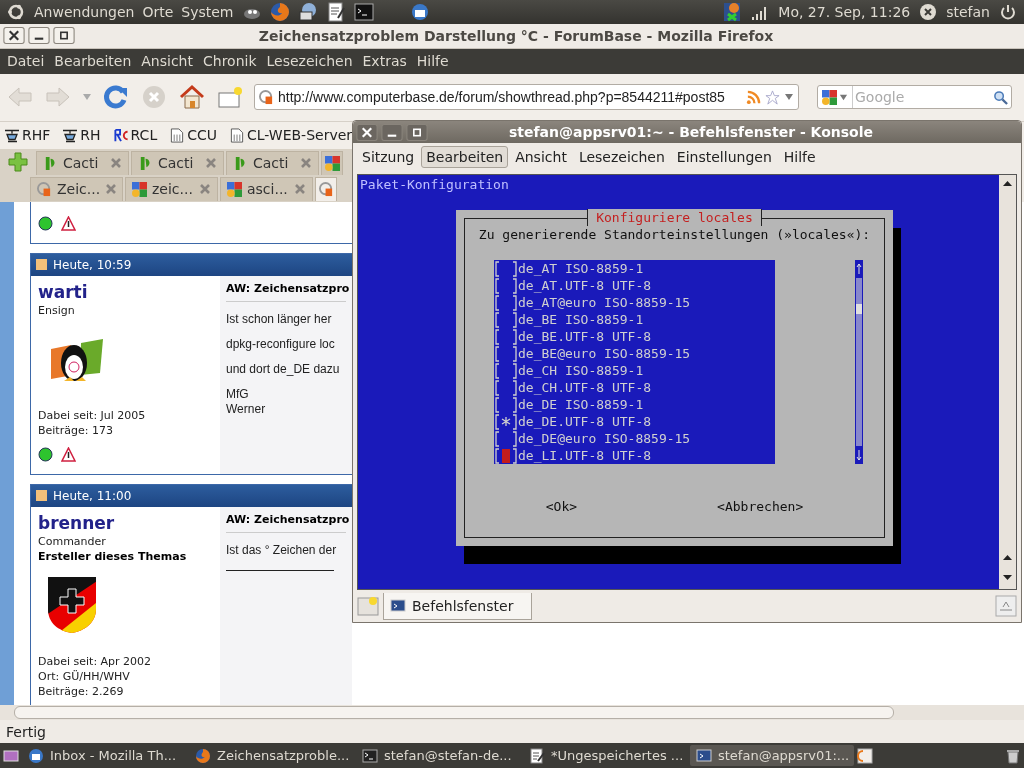  I want to click on bookmark-link: CCU, so click(193, 135).